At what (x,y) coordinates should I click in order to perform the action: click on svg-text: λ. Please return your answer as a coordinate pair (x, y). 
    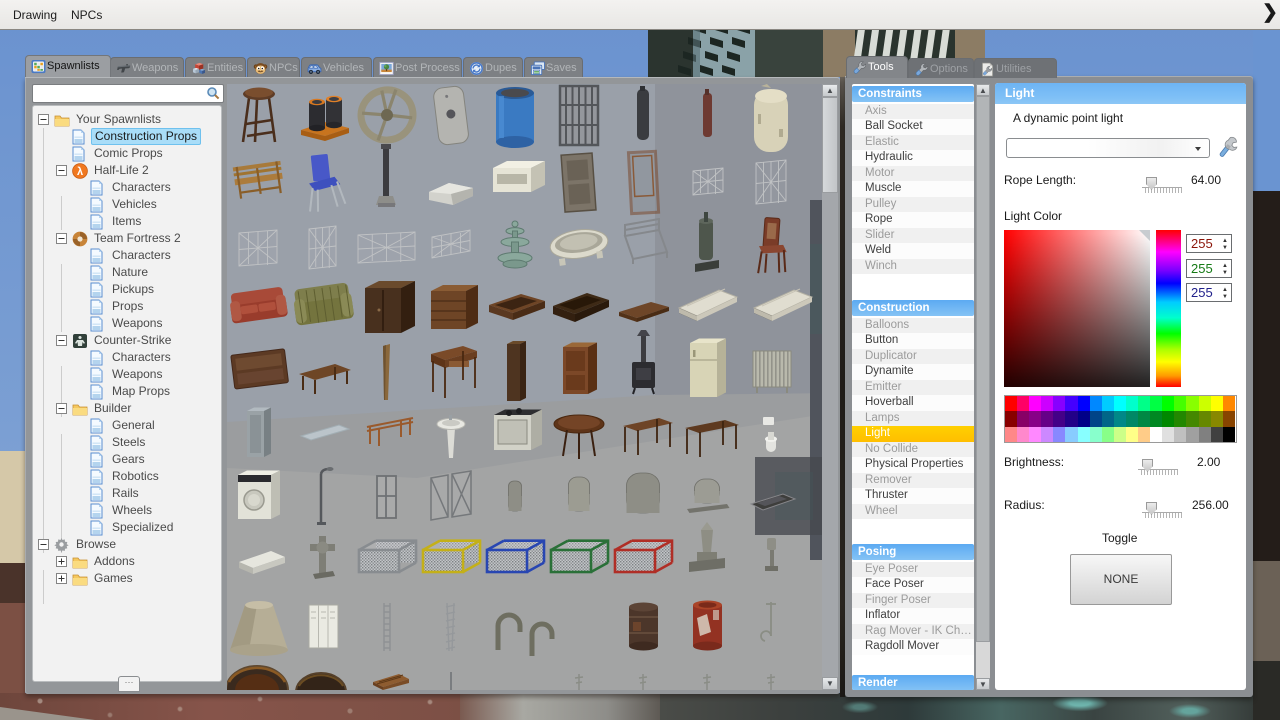
    Looking at the image, I should click on (80, 172).